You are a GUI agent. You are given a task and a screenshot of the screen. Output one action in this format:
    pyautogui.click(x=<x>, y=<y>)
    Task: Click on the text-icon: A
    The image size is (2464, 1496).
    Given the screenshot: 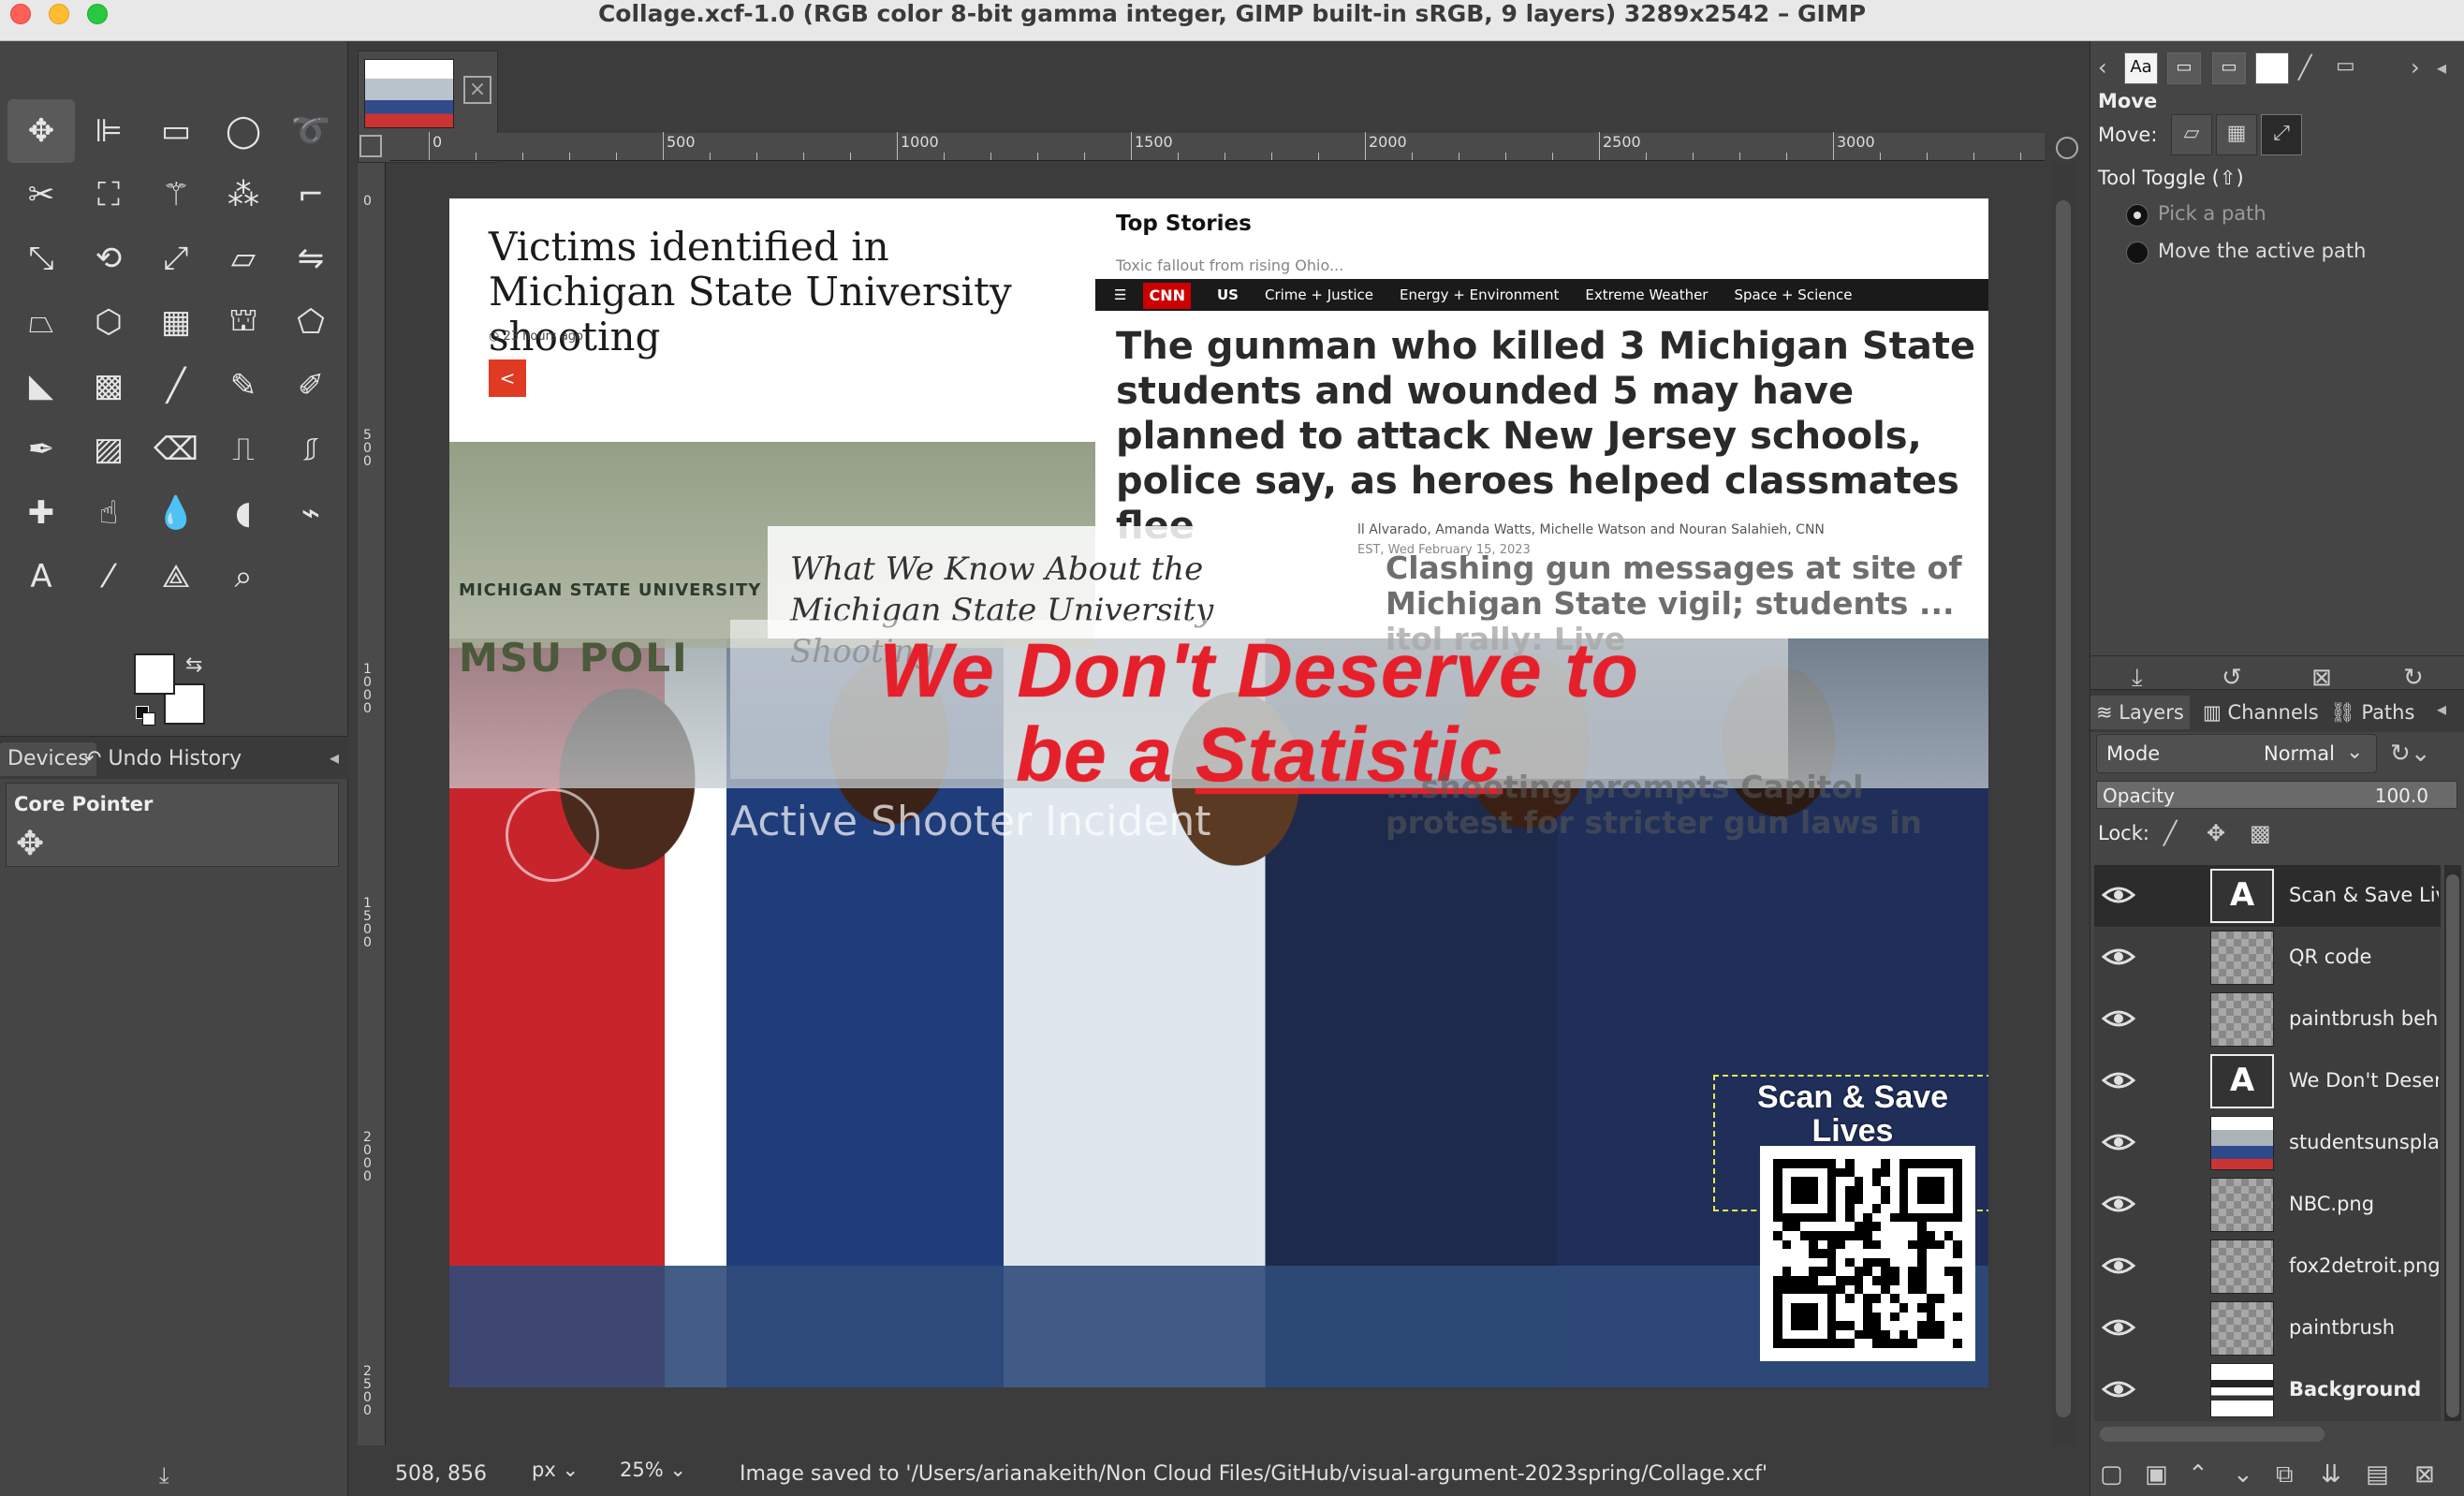 What is the action you would take?
    pyautogui.click(x=41, y=577)
    